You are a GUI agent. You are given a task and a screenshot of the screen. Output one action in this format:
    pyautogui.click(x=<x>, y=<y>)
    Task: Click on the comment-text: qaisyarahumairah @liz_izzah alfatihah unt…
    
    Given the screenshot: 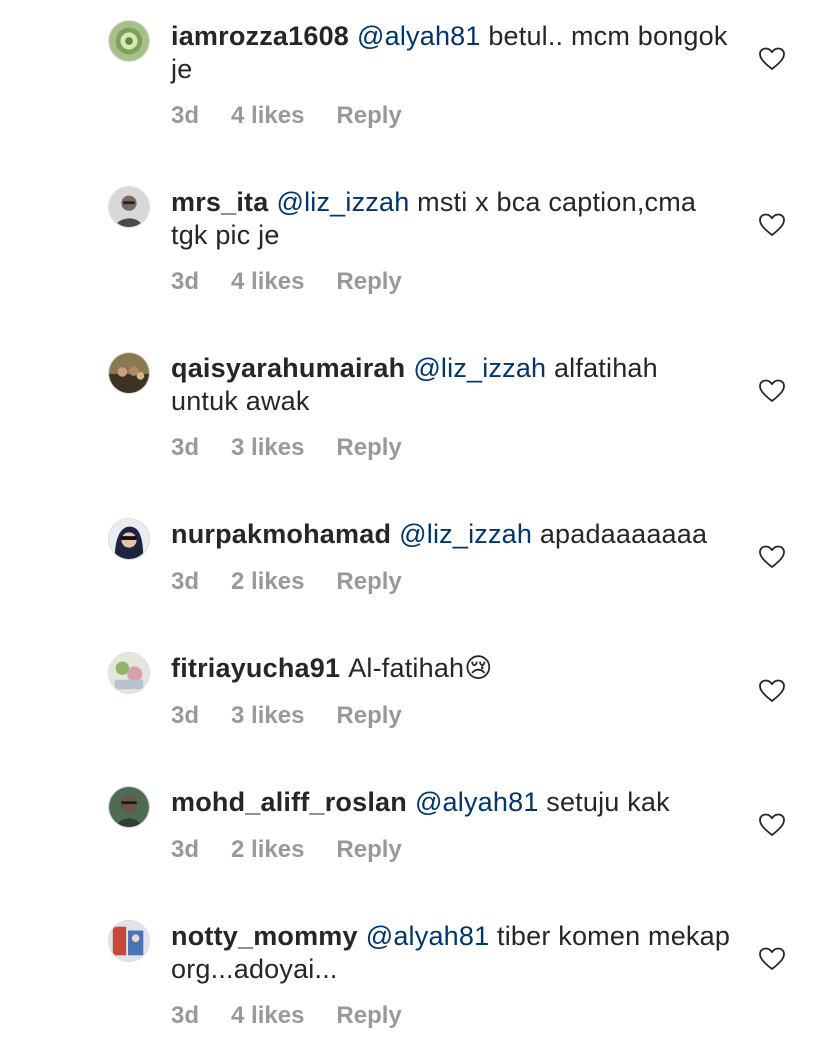 What is the action you would take?
    pyautogui.click(x=451, y=385)
    